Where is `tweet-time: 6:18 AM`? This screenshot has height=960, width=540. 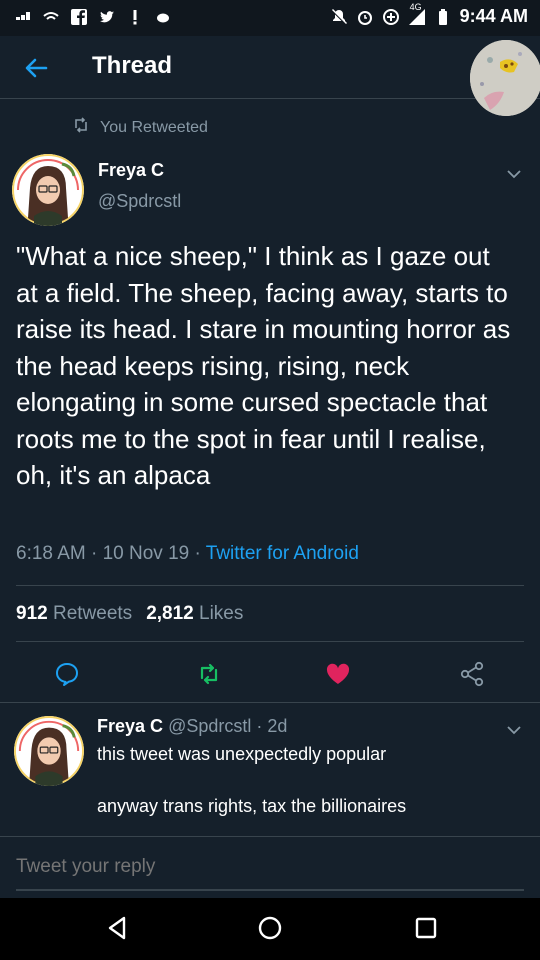
tweet-time: 6:18 AM is located at coordinates (51, 553).